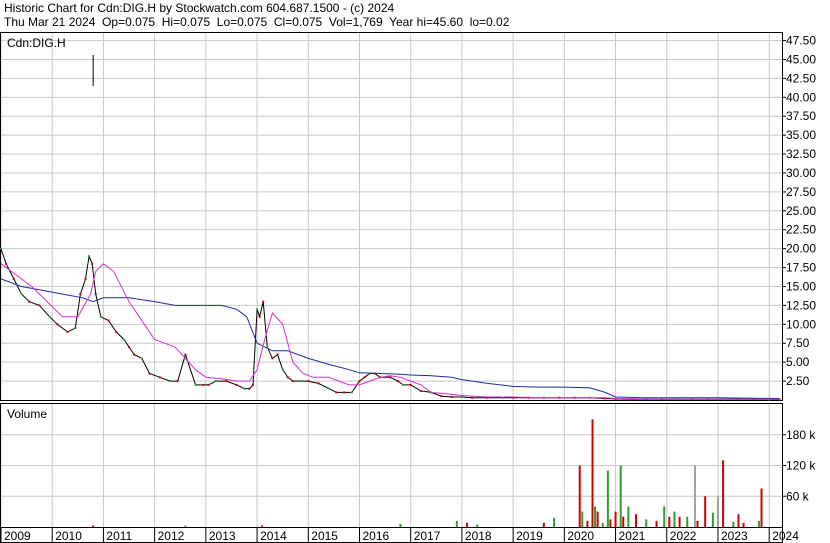 The height and width of the screenshot is (543, 830). Describe the element at coordinates (801, 173) in the screenshot. I see `price-tick-label: 30.00` at that location.